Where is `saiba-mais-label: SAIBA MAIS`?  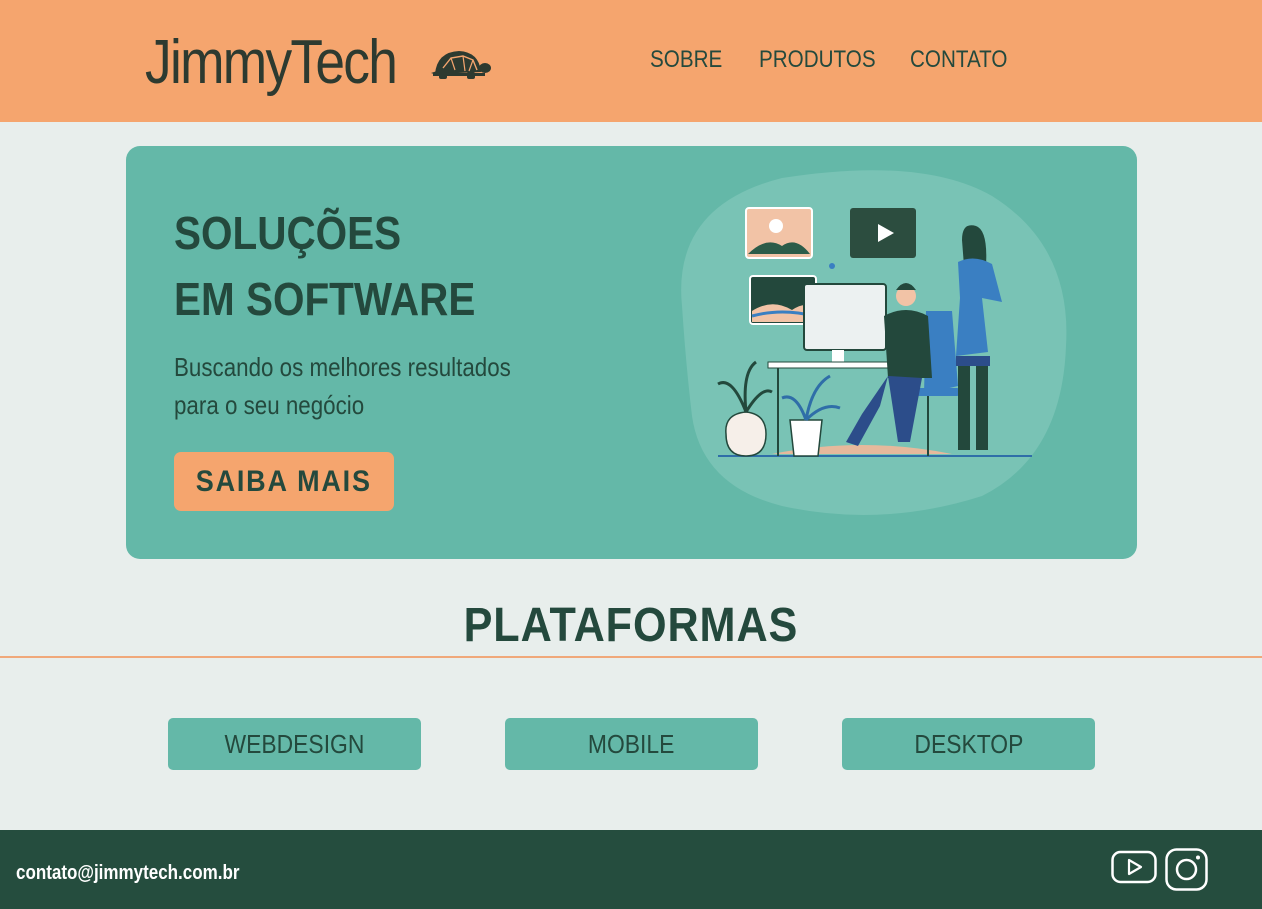 saiba-mais-label: SAIBA MAIS is located at coordinates (284, 481).